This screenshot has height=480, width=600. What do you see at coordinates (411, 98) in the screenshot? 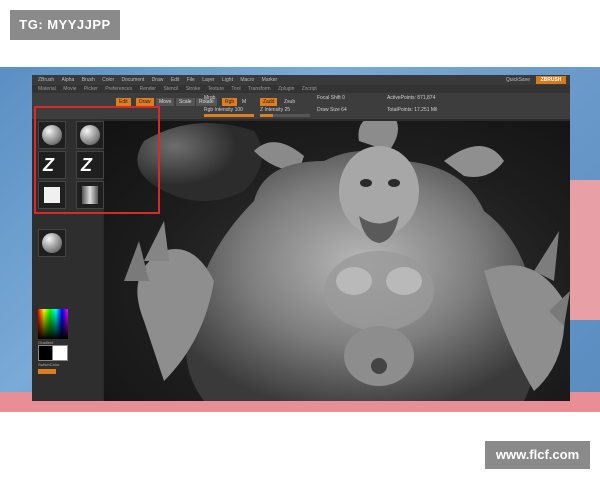
I see `active-points-readout: ActivePoints: 871,874` at bounding box center [411, 98].